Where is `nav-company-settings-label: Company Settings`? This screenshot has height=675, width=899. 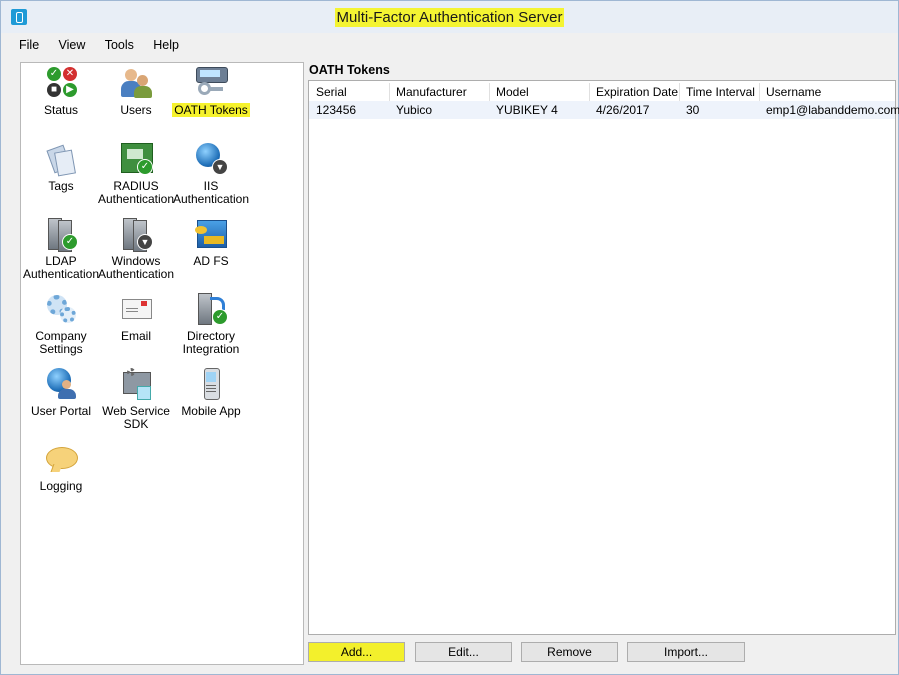
nav-company-settings-label: Company Settings is located at coordinates (61, 342).